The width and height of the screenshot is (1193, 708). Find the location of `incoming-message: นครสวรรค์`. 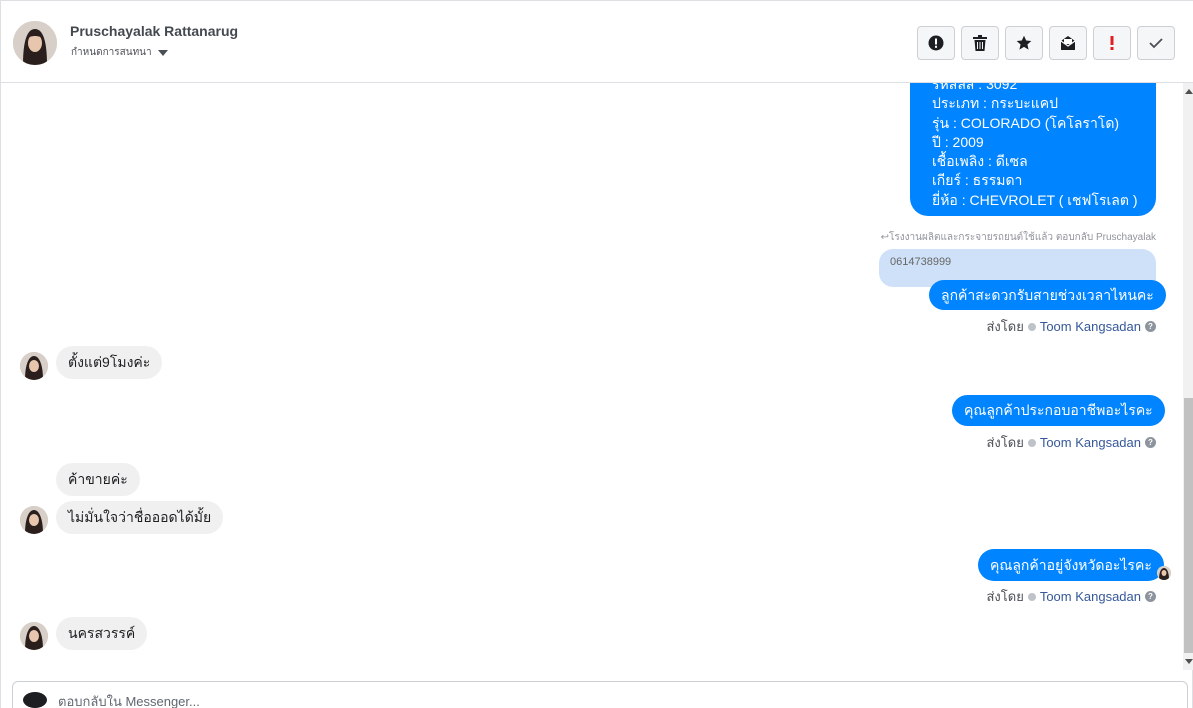

incoming-message: นครสวรรค์ is located at coordinates (102, 633).